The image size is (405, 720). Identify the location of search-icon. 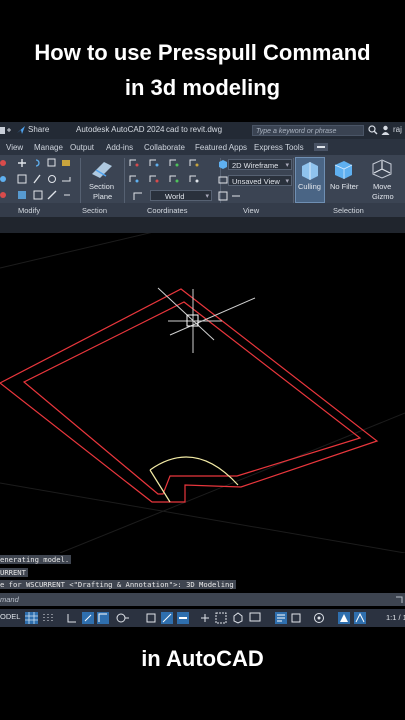
(373, 130).